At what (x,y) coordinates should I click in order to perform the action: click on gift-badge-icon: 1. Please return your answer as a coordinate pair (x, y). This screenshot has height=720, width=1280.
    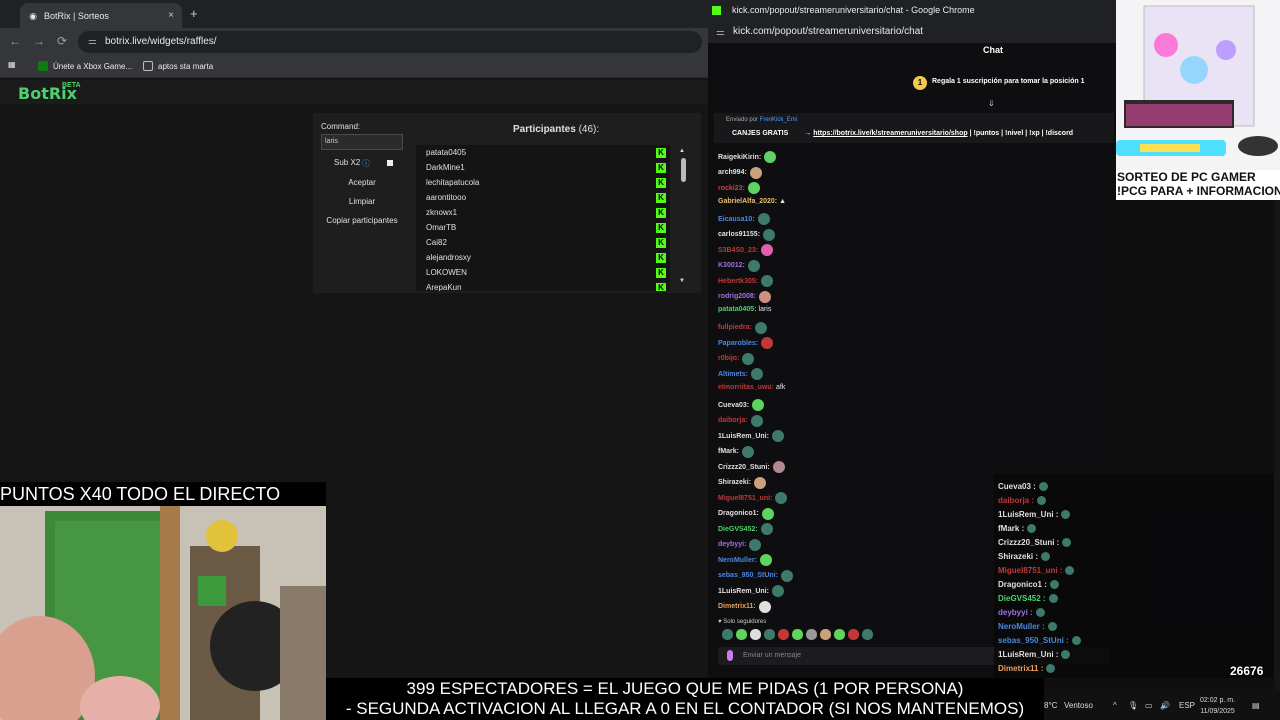
    Looking at the image, I should click on (920, 83).